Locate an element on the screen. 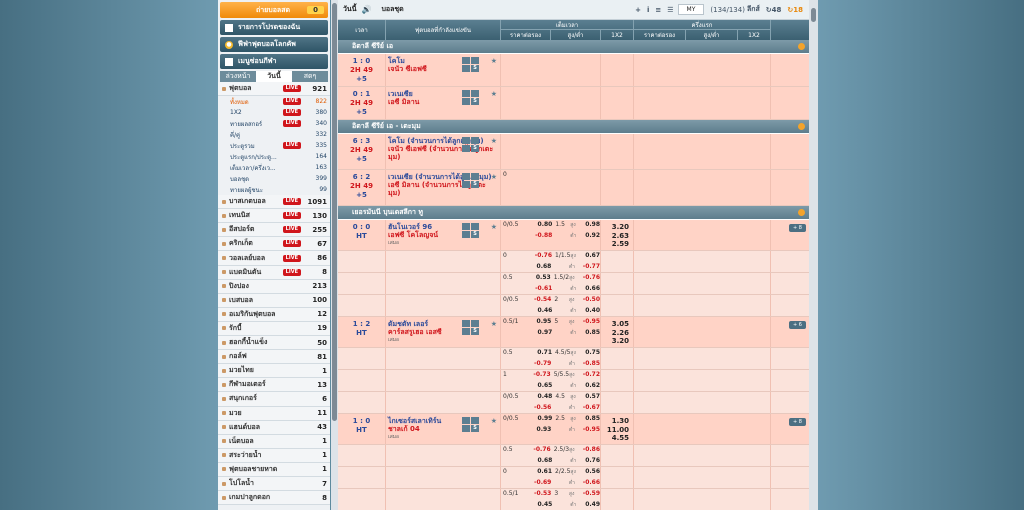  sidebar-sport-1: บาสเกตบอล LIVE 1091 is located at coordinates (274, 202).